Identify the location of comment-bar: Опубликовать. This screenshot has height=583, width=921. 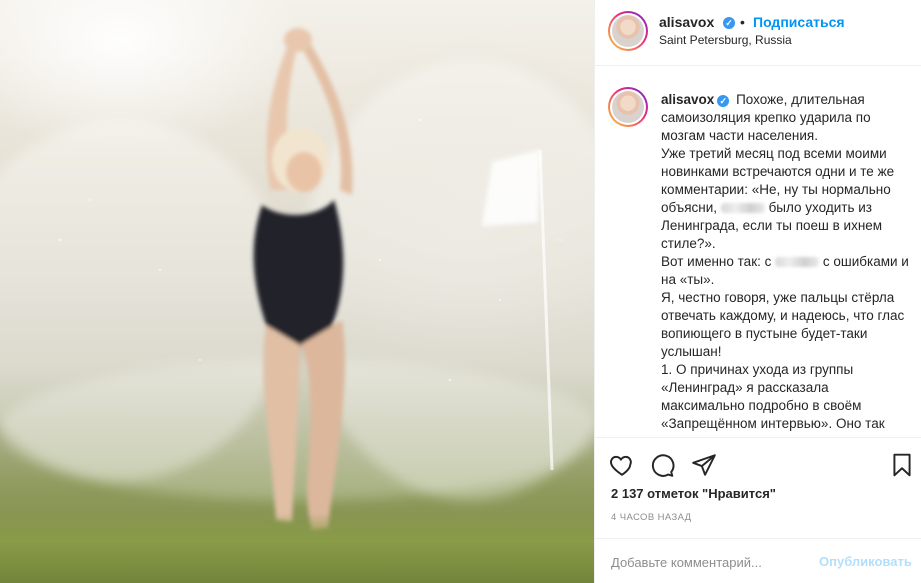
(758, 560).